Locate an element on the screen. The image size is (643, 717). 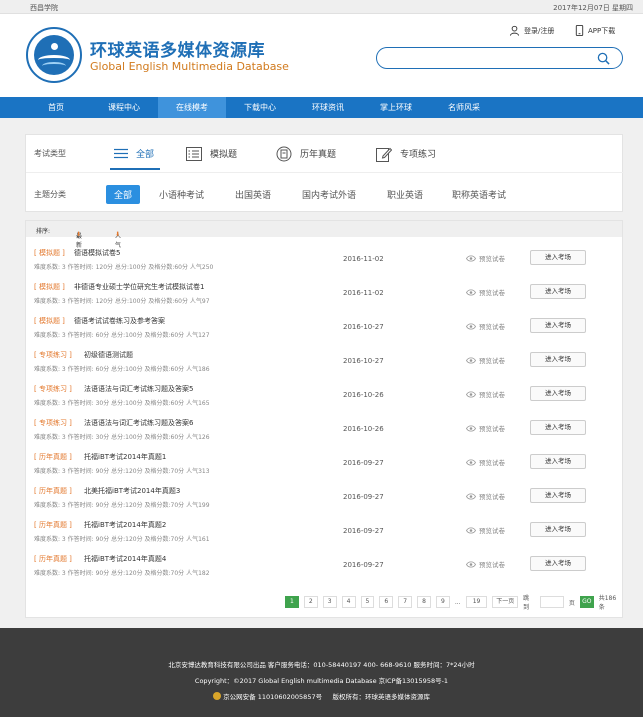
app-download-link: APP下载 is located at coordinates (595, 30).